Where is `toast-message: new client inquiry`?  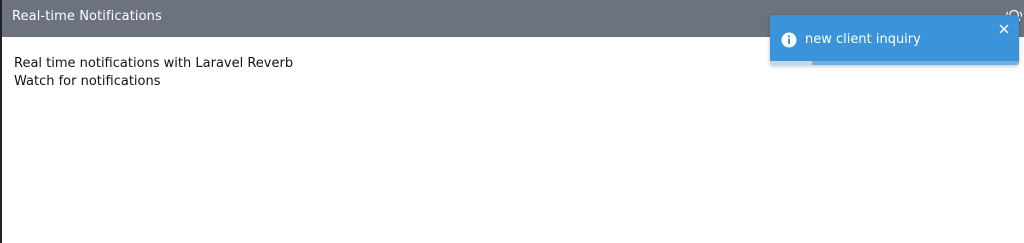 toast-message: new client inquiry is located at coordinates (863, 39).